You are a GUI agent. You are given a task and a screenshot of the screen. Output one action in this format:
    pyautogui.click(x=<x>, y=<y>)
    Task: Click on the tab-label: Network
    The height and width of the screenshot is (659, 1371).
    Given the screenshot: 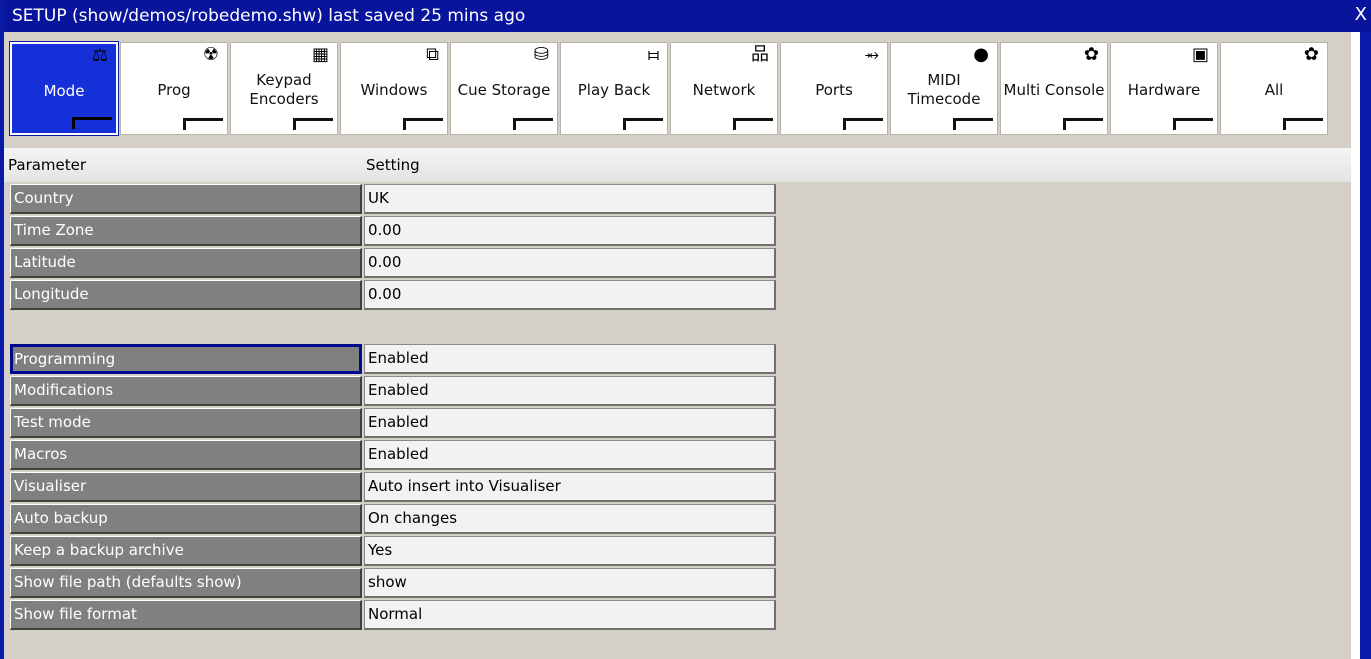 What is the action you would take?
    pyautogui.click(x=724, y=89)
    